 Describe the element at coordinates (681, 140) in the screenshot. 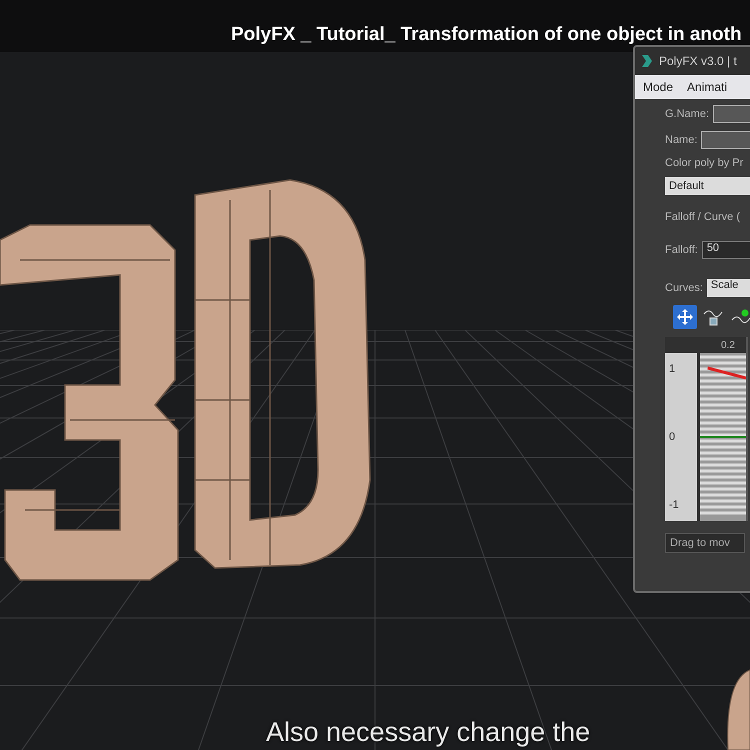

I see `field-label: Name:` at that location.